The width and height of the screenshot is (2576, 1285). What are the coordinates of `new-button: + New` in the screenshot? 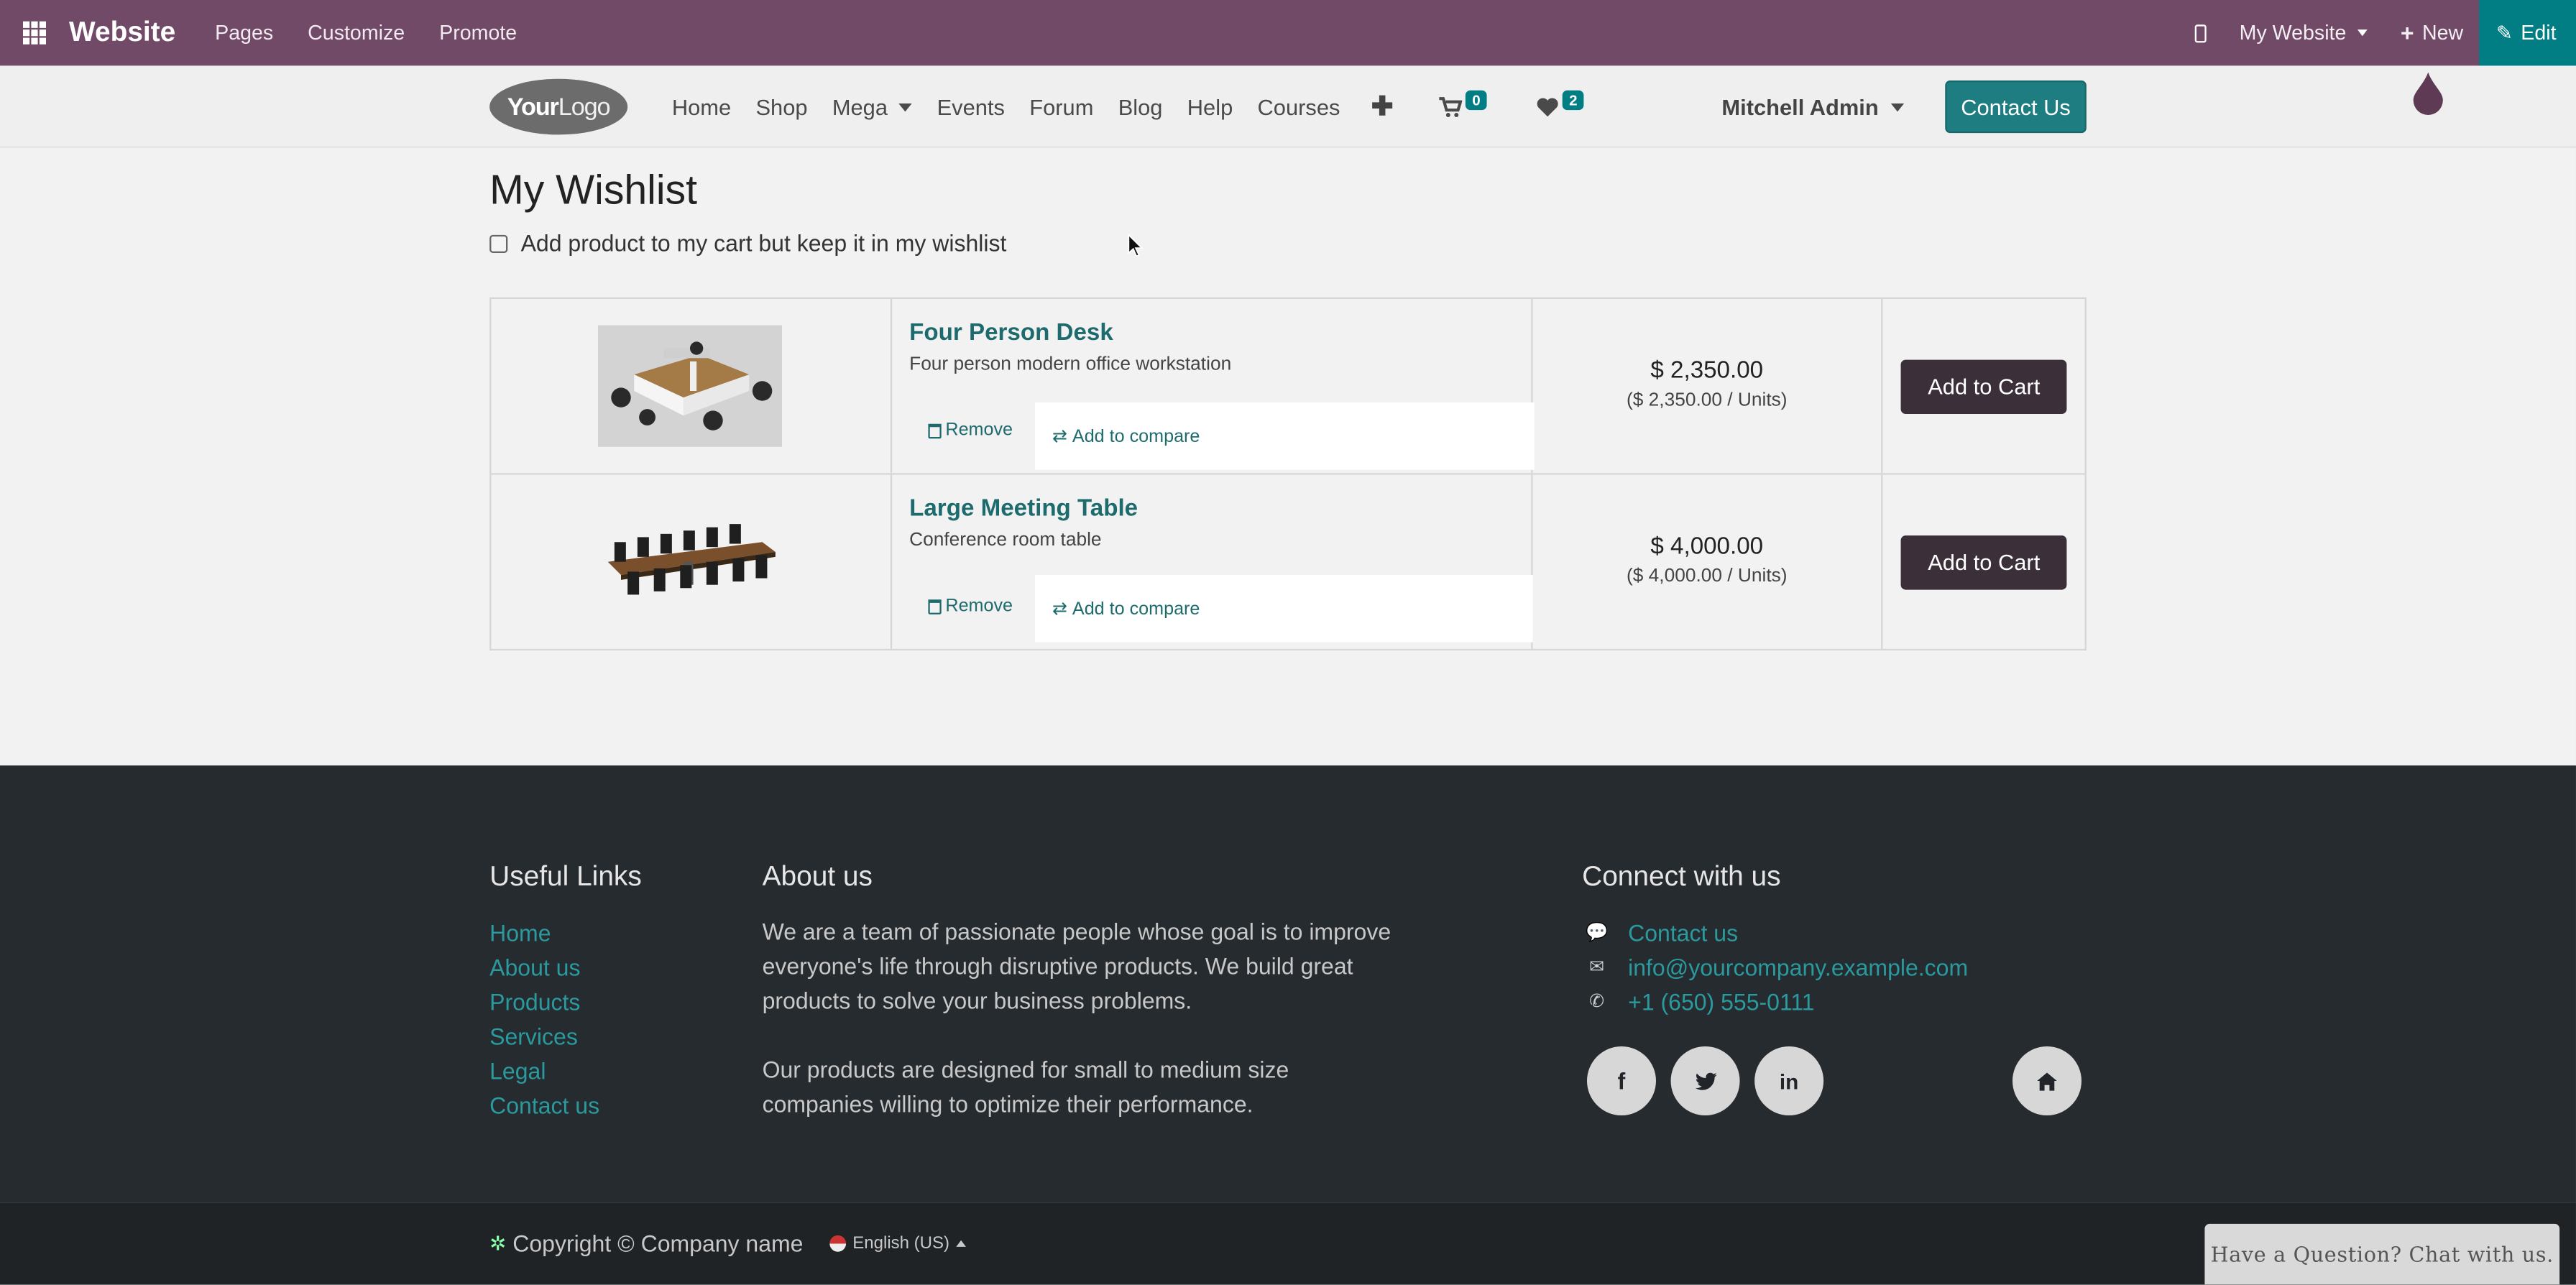 It's located at (2432, 32).